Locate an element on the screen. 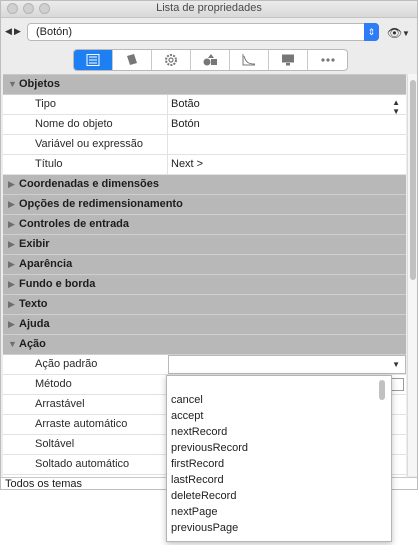  dropdown-item: deleteRecord is located at coordinates (203, 496).